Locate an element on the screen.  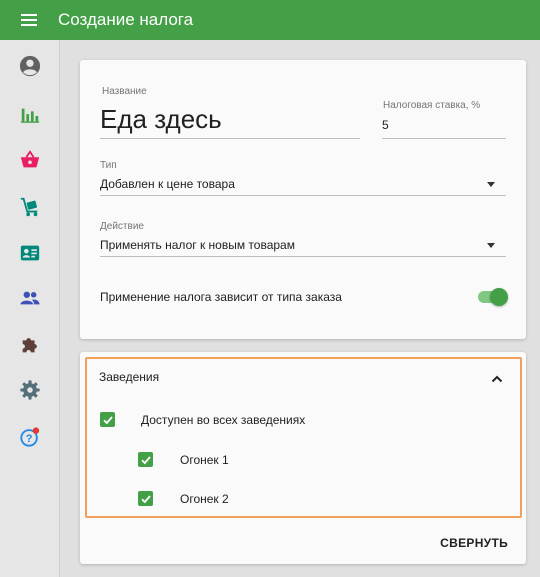
contact-card-icon is located at coordinates (30, 253).